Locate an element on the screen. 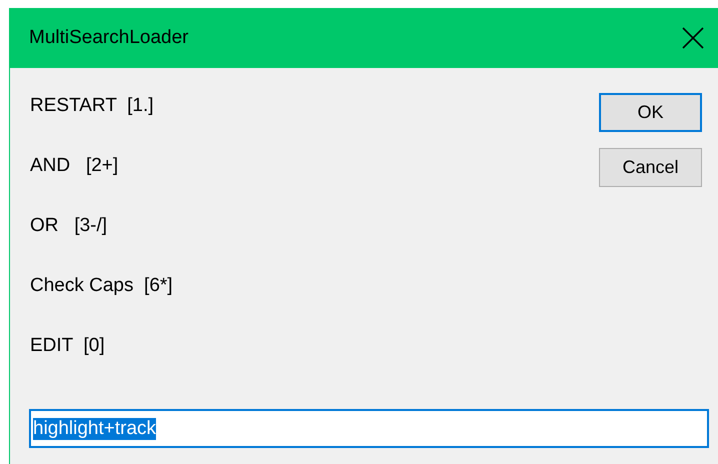 Image resolution: width=718 pixels, height=464 pixels. ok-button: OK is located at coordinates (650, 112).